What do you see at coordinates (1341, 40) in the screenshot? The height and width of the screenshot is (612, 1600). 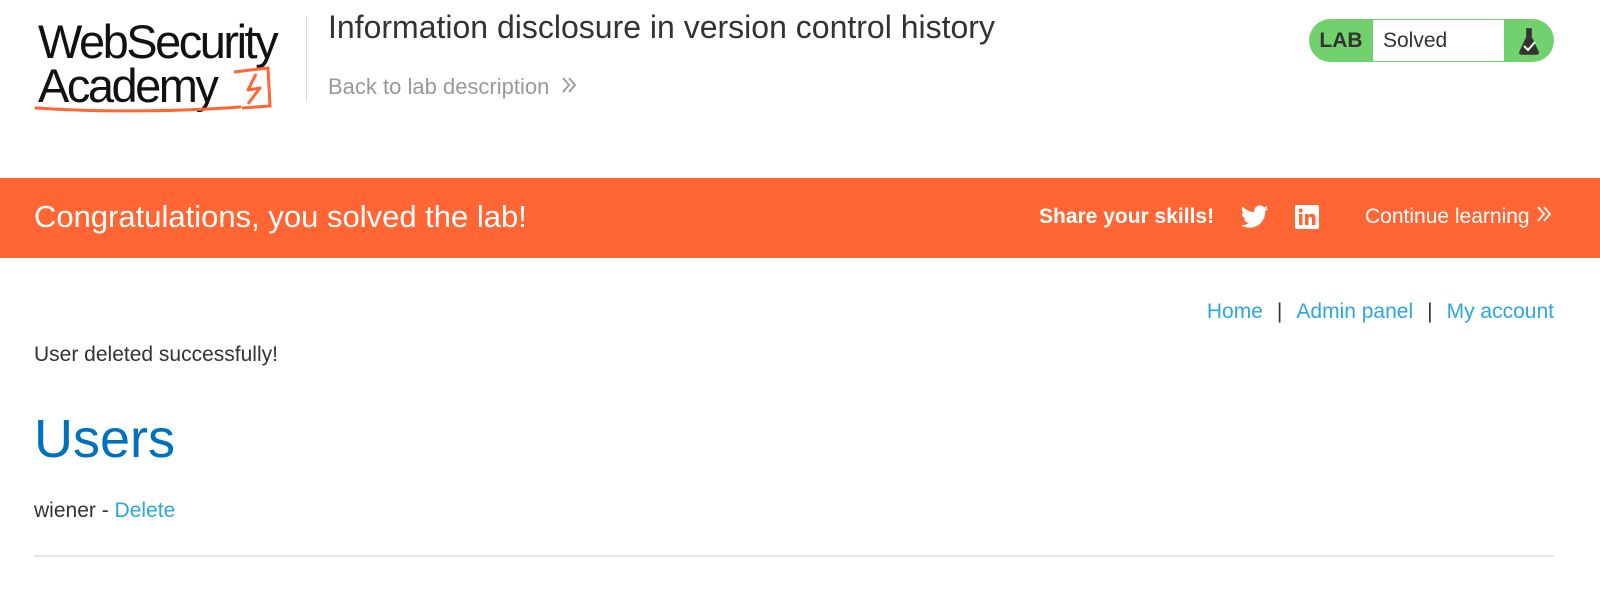 I see `lab-status-label: LAB` at bounding box center [1341, 40].